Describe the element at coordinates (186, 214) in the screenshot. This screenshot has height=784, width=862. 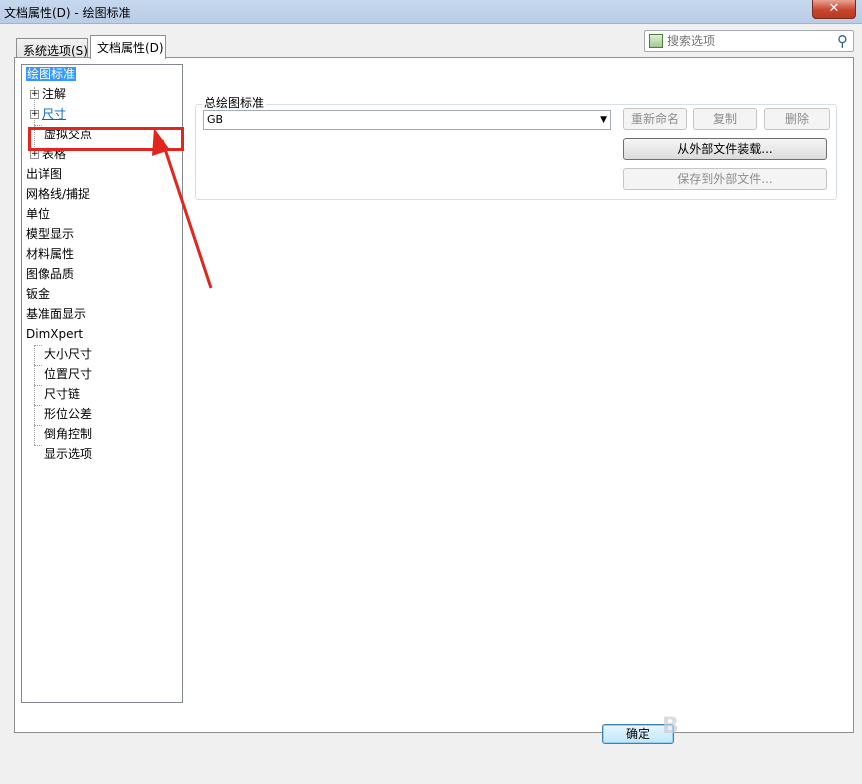
I see `arrow-shaft` at that location.